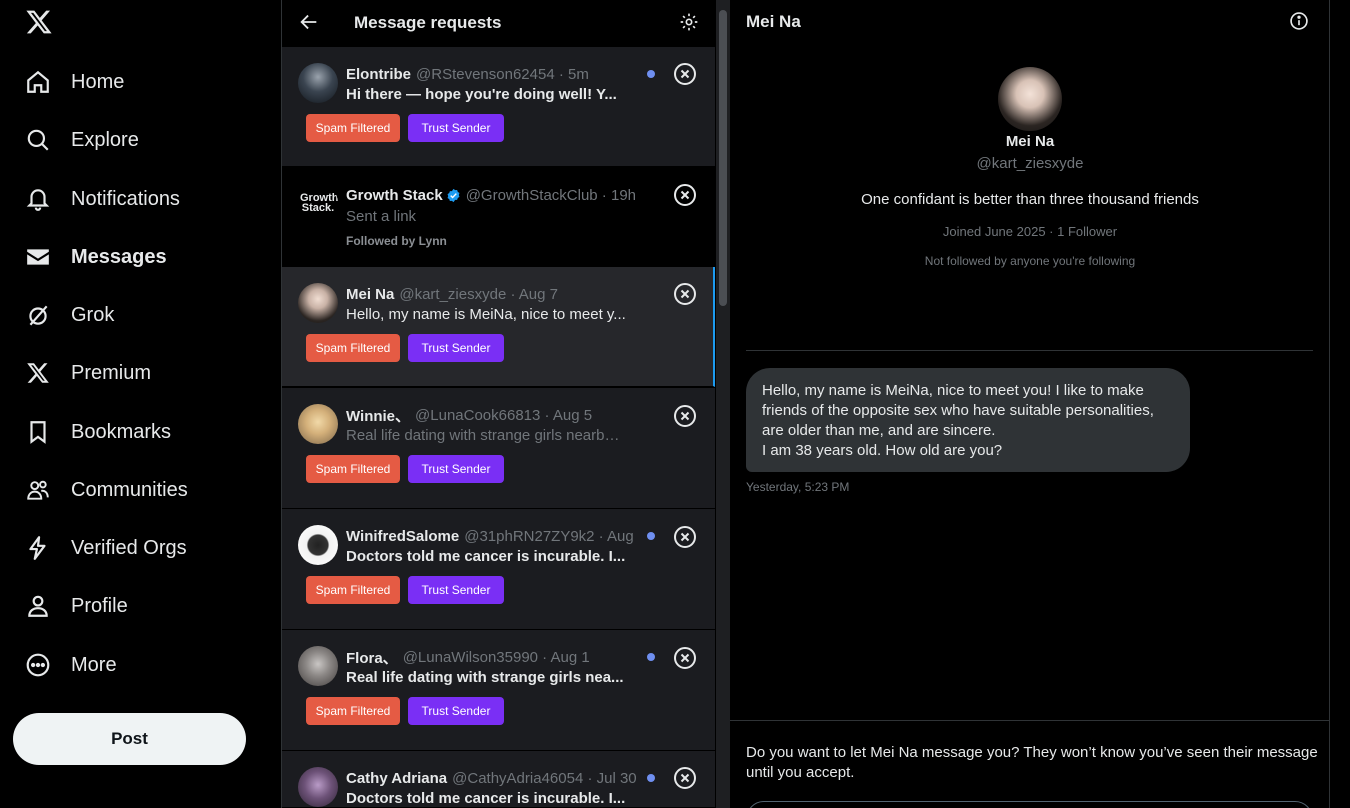  I want to click on nav-messages: Messages, so click(95, 257).